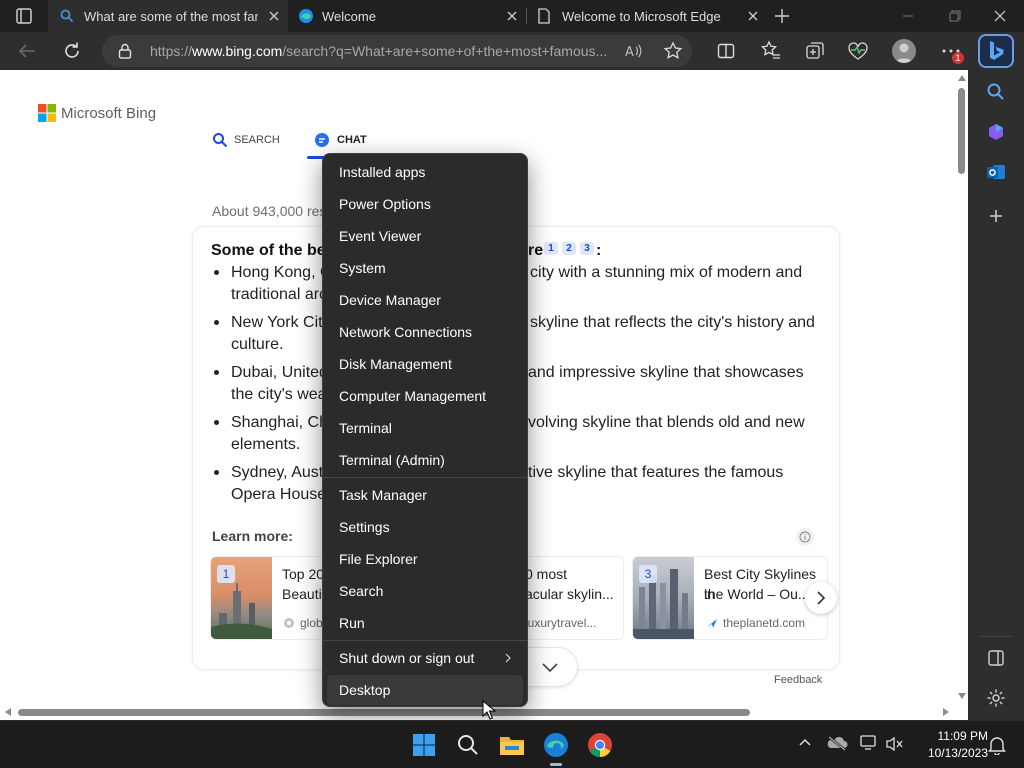 The image size is (1024, 768). I want to click on menu-item-disk-management: Disk Management, so click(425, 364).